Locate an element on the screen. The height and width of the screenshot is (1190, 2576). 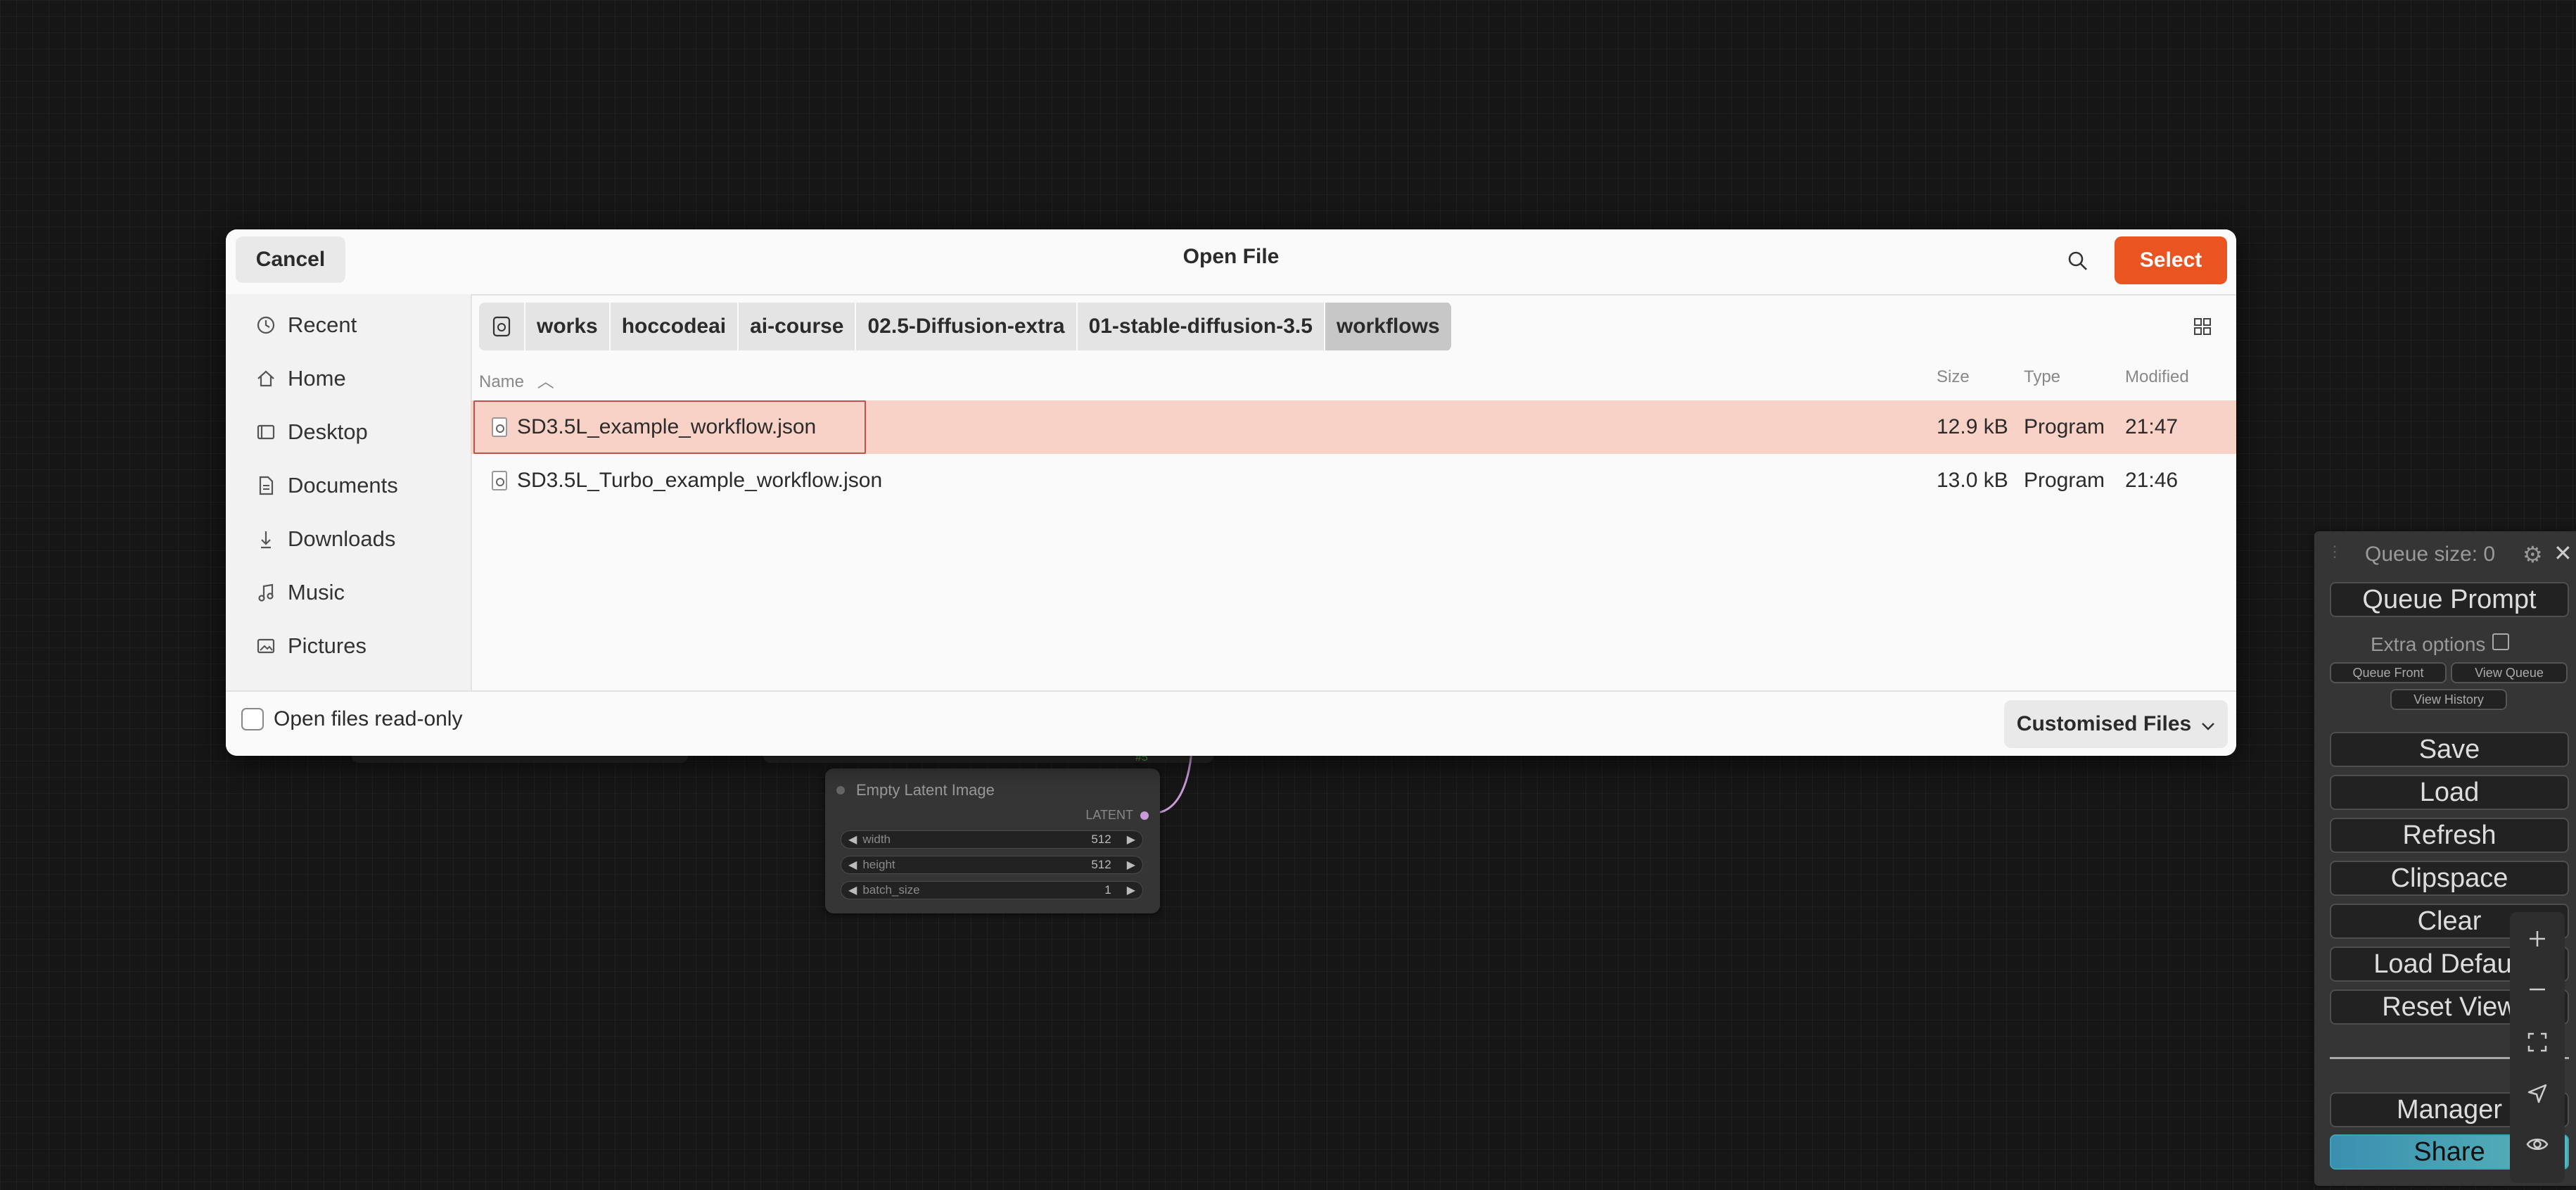
file-name: SD3.5L_Turbo_example_workflow.json is located at coordinates (687, 480).